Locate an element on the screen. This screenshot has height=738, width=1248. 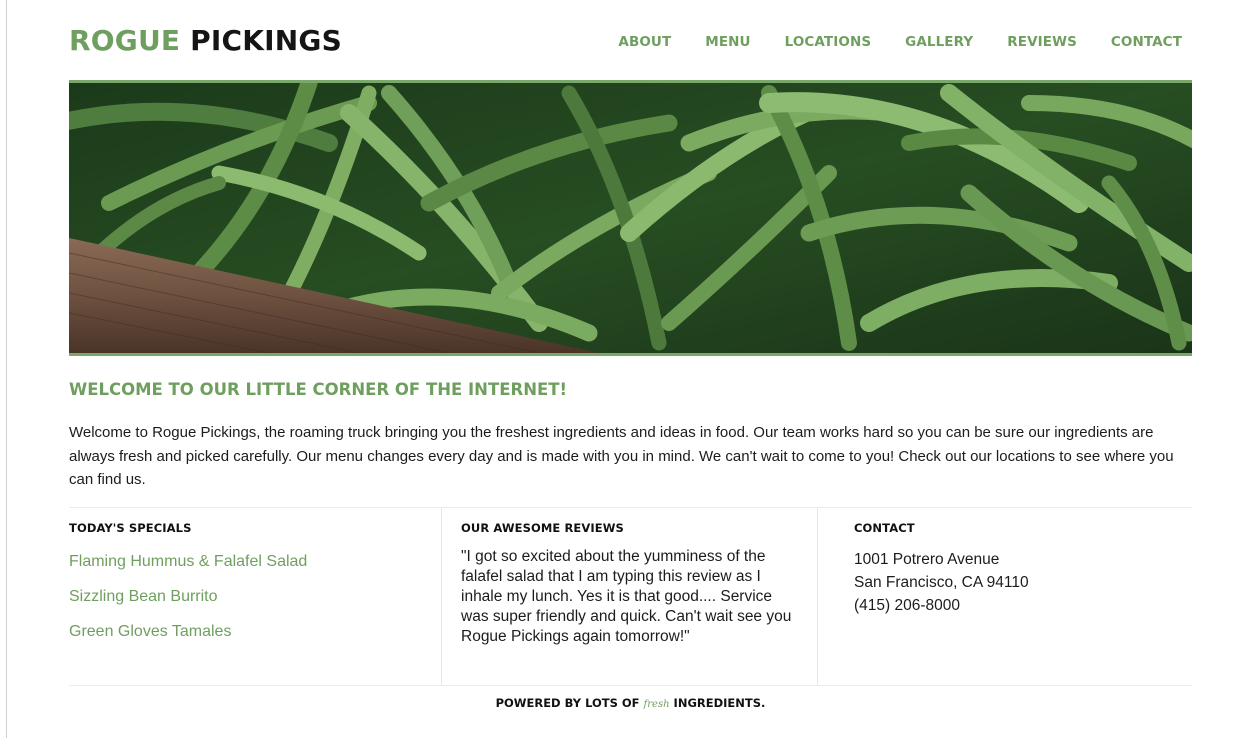
contact-heading: CONTACT is located at coordinates (884, 528).